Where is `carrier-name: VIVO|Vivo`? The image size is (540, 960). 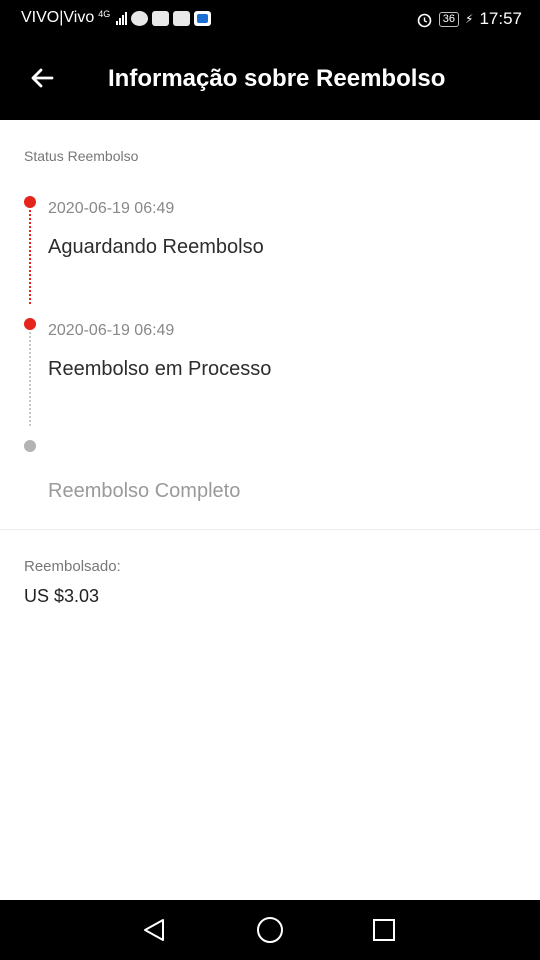
carrier-name: VIVO|Vivo is located at coordinates (58, 17).